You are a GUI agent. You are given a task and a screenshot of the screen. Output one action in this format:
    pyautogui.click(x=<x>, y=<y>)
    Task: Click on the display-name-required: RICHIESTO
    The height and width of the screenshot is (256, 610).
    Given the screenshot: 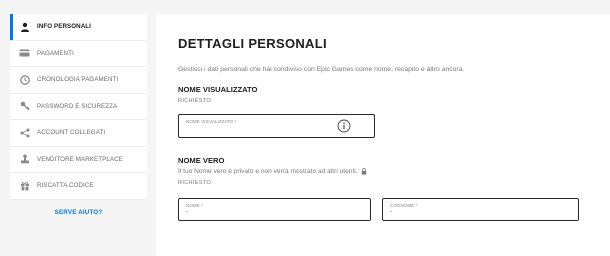 What is the action you would take?
    pyautogui.click(x=195, y=101)
    